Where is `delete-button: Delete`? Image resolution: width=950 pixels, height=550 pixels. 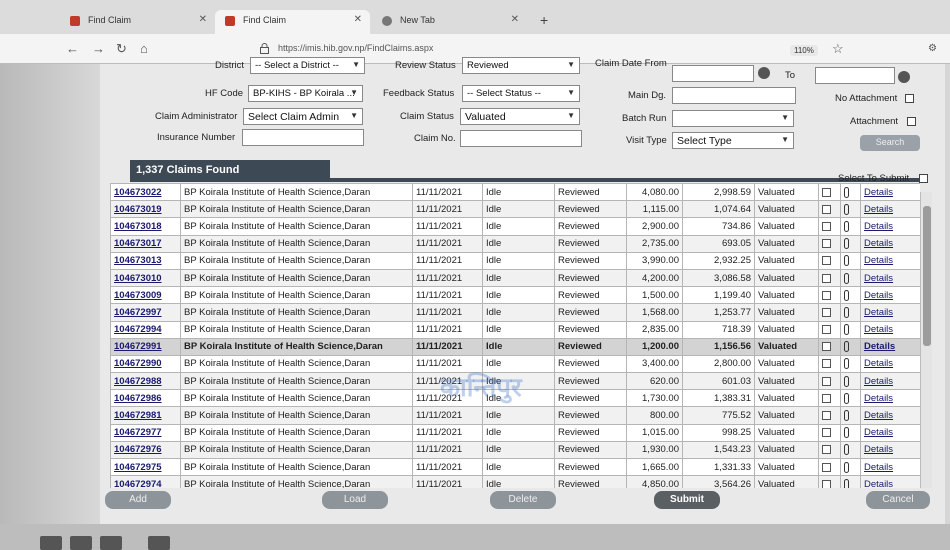 delete-button: Delete is located at coordinates (523, 500).